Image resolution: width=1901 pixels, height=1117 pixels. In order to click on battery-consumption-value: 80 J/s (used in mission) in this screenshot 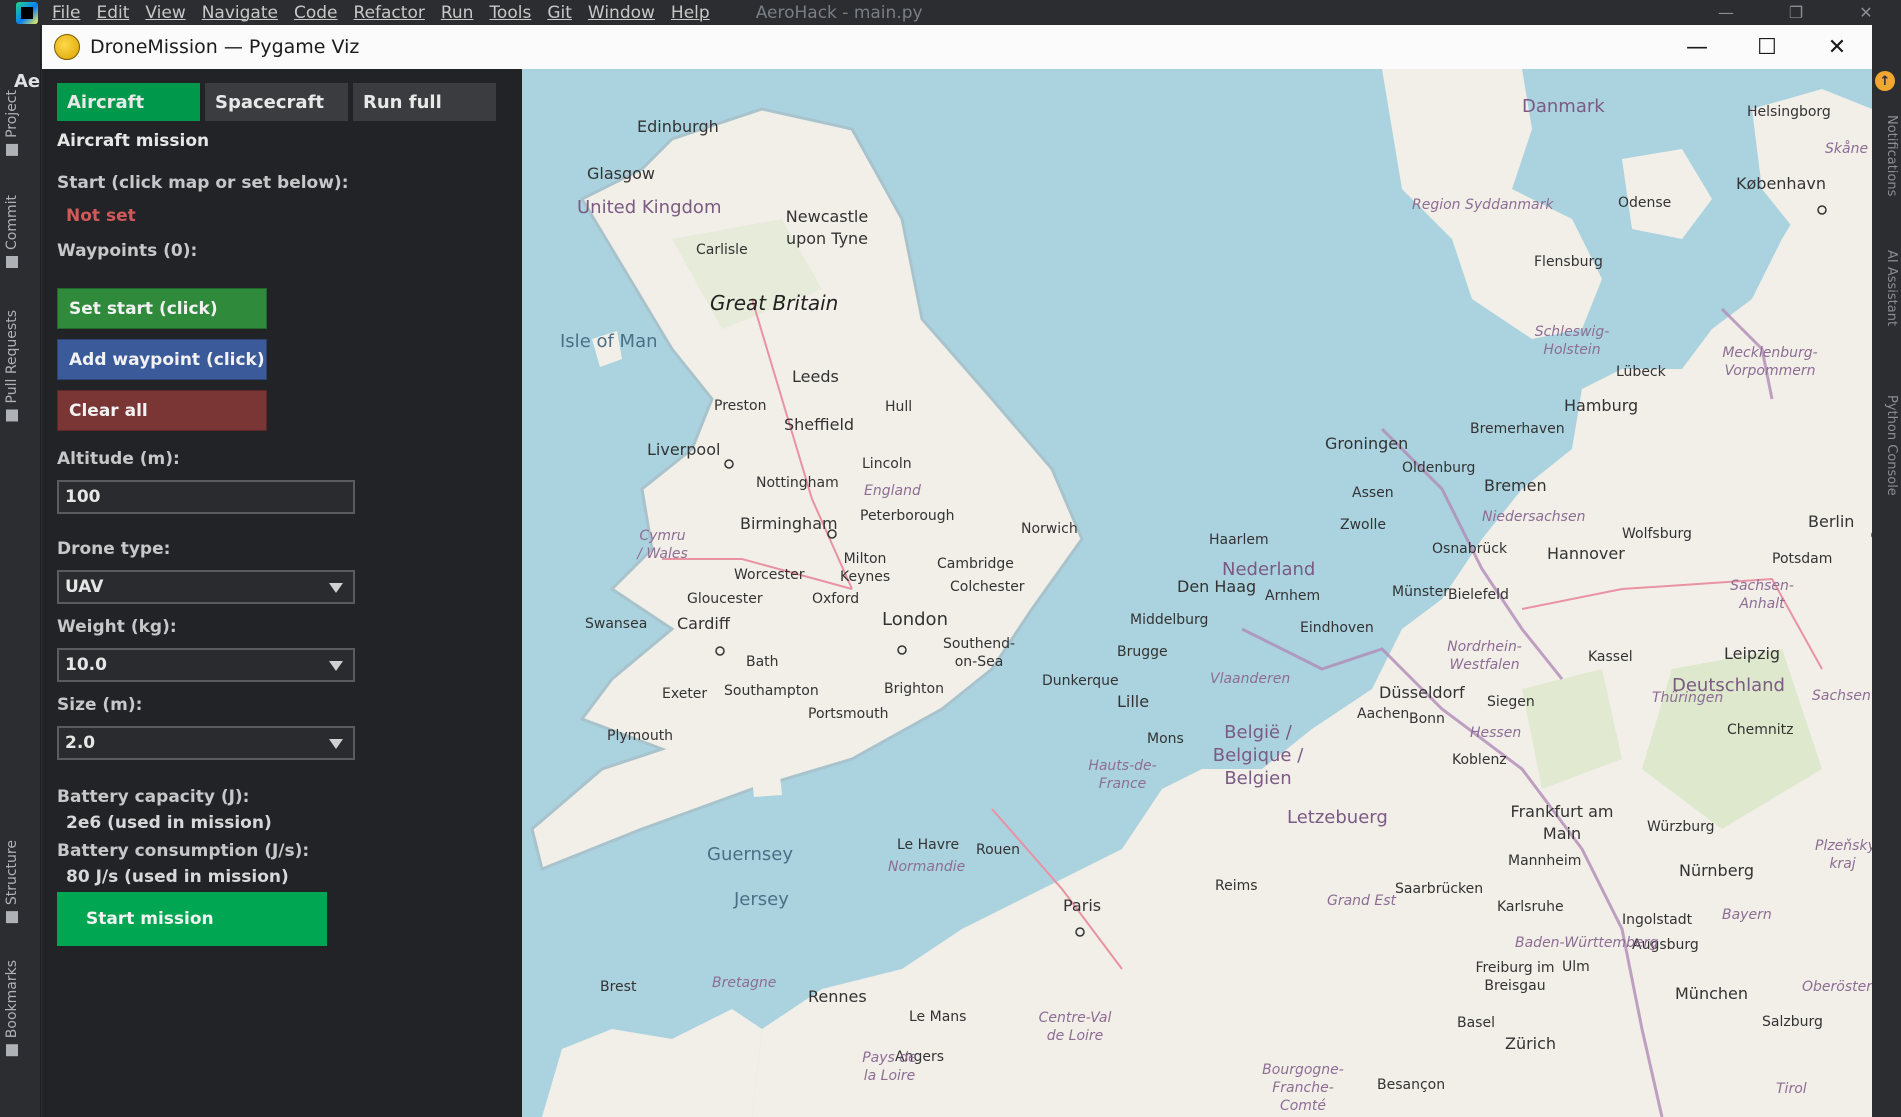, I will do `click(177, 877)`.